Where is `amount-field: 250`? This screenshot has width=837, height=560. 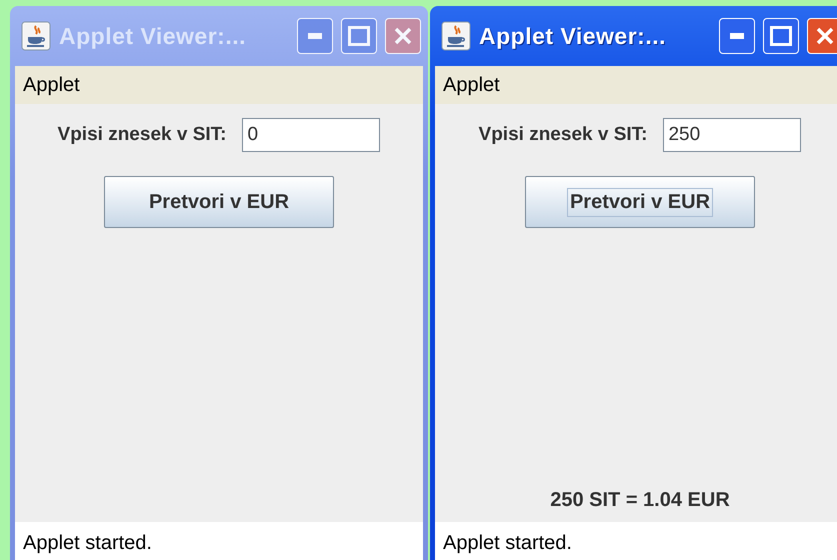 amount-field: 250 is located at coordinates (732, 135).